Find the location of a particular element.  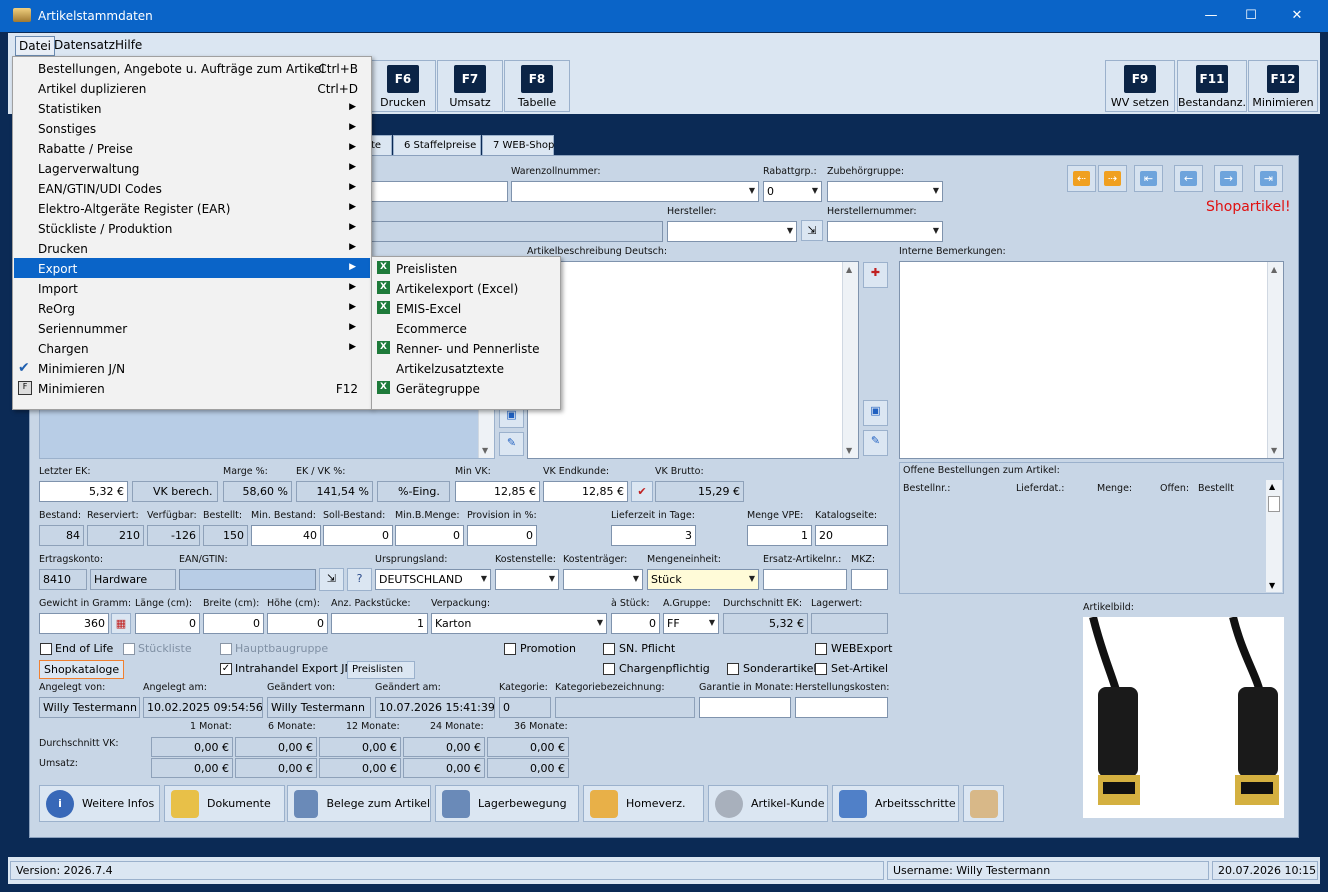

close-window-button: ✕ is located at coordinates (1297, 16).